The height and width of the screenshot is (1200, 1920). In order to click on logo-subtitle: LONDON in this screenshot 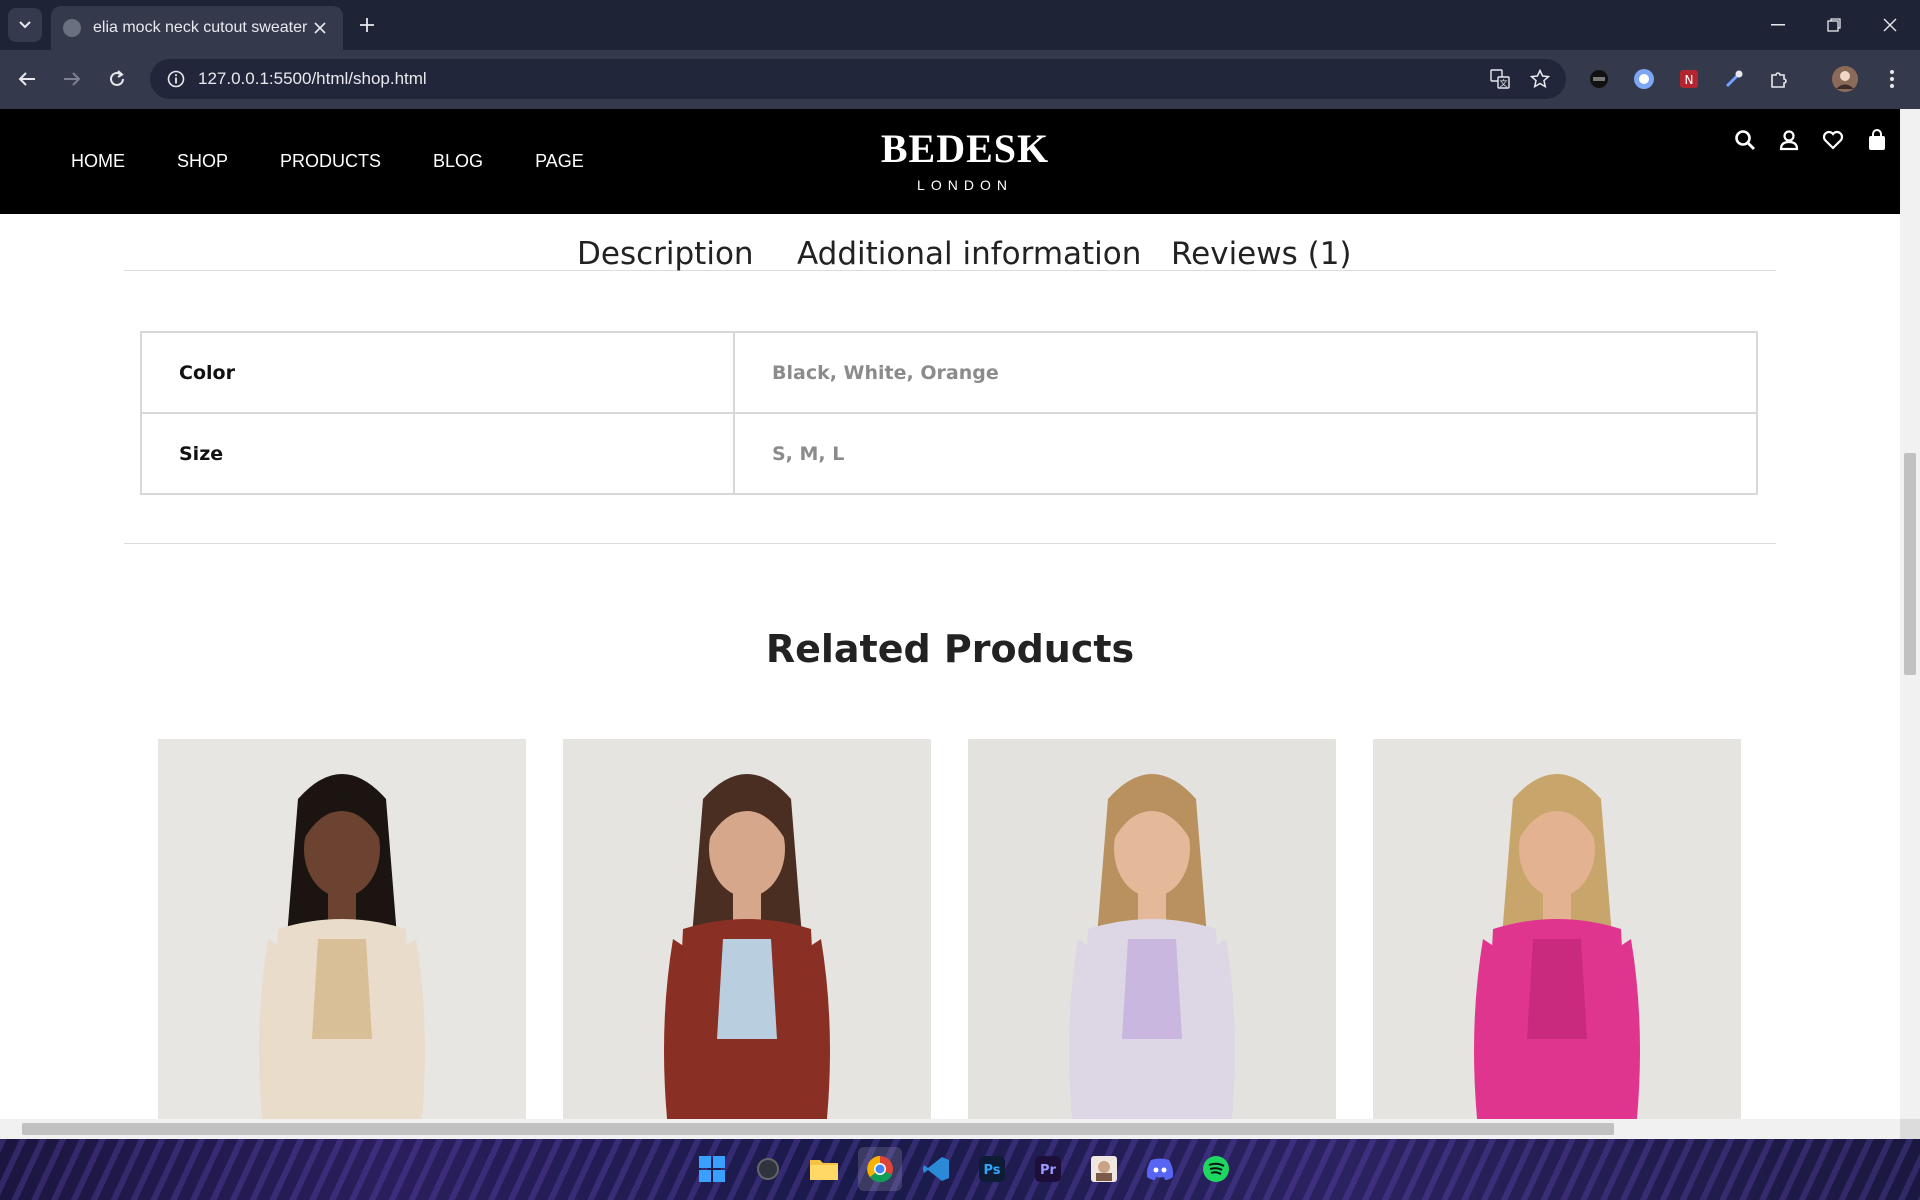, I will do `click(965, 185)`.